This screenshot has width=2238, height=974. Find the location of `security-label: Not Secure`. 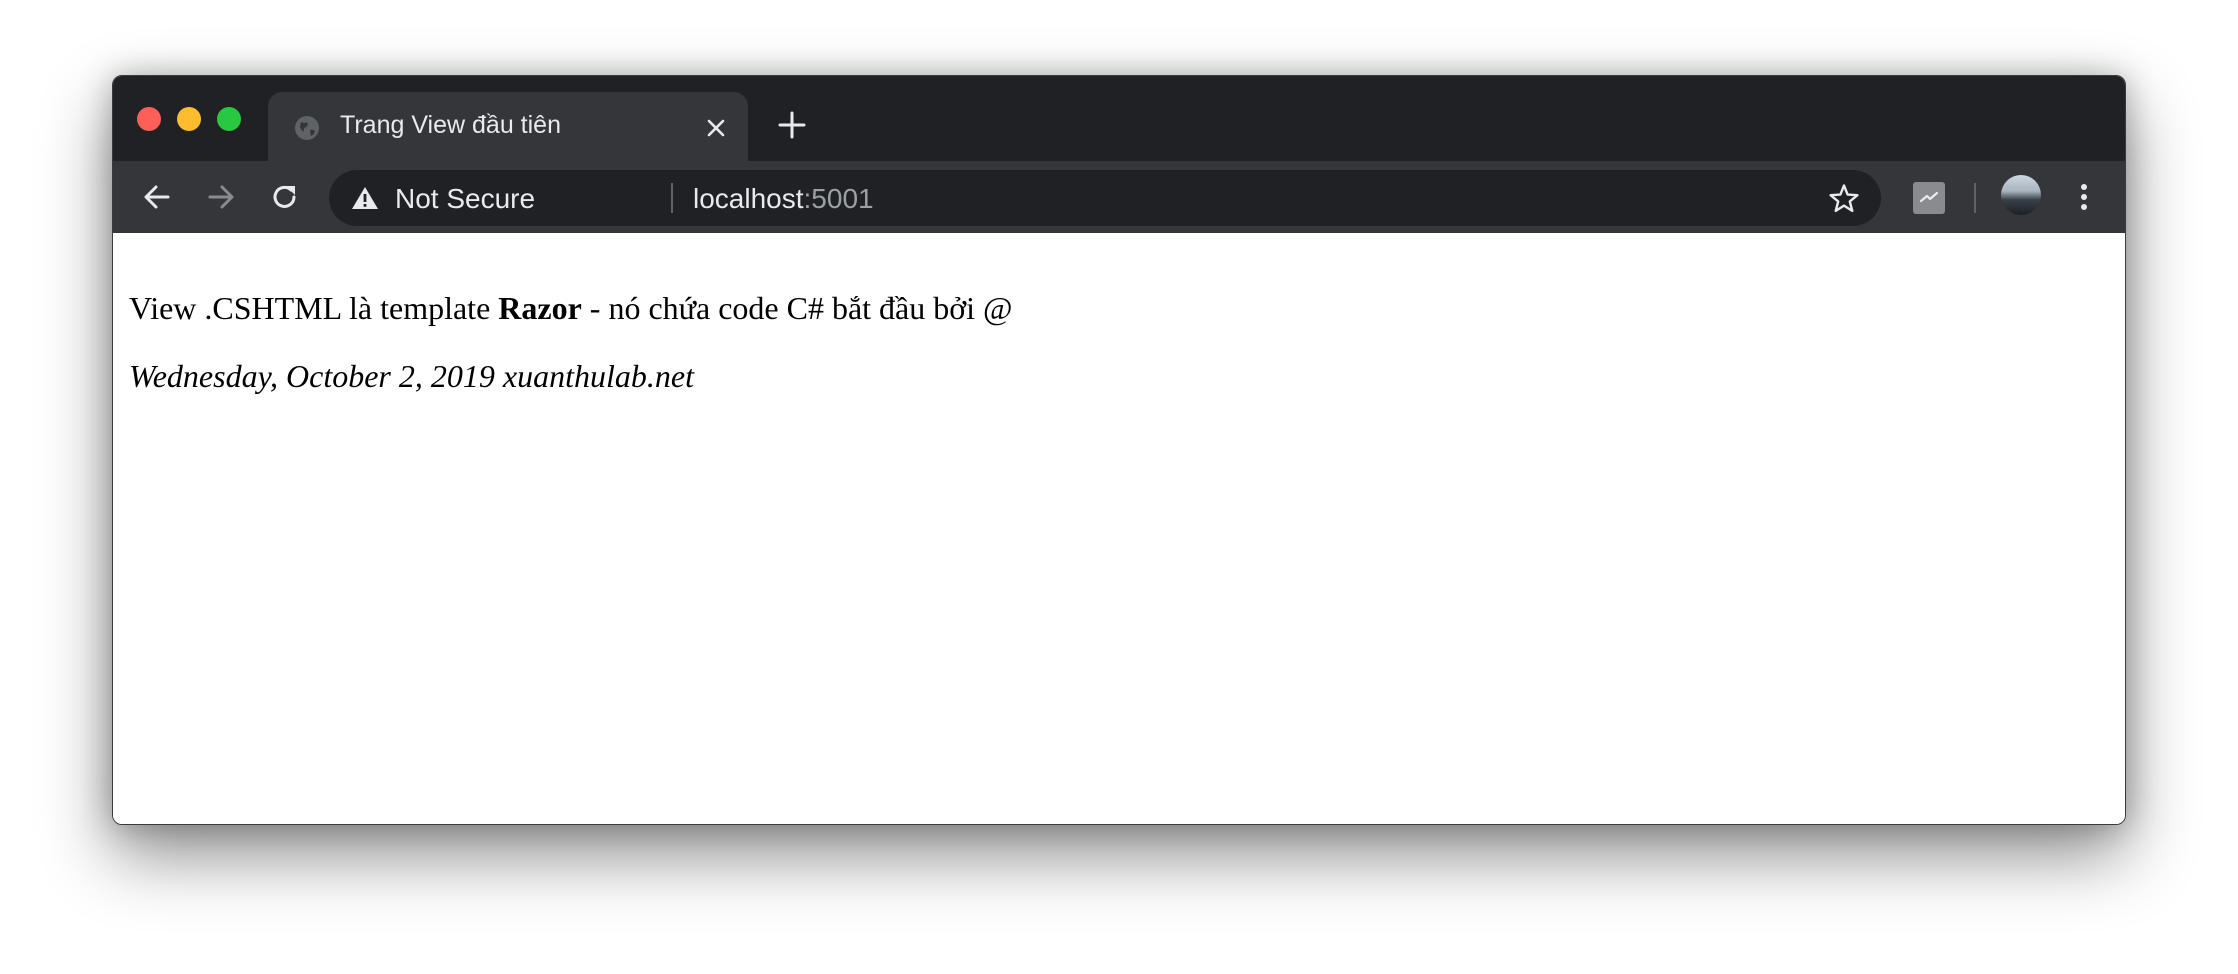

security-label: Not Secure is located at coordinates (465, 199).